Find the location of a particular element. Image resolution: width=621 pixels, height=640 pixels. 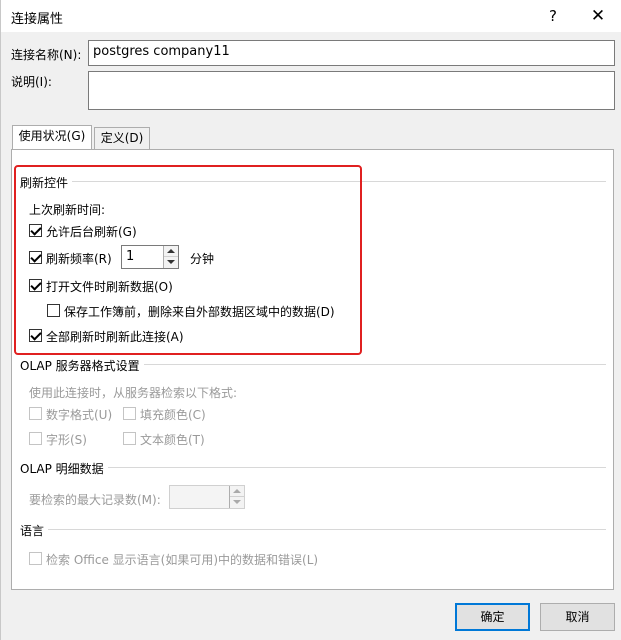

olap-format-title: OLAP 服务器格式设置 is located at coordinates (82, 365).